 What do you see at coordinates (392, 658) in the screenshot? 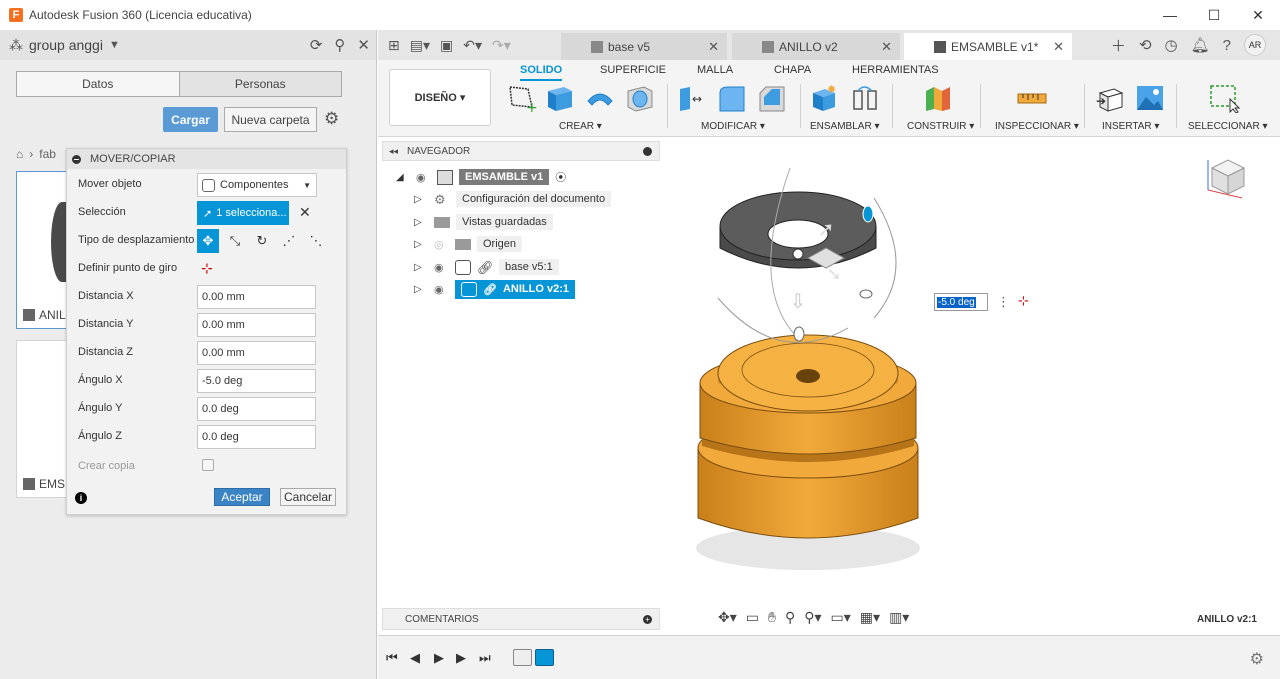
I see `go-to-start-icon: ⏮` at bounding box center [392, 658].